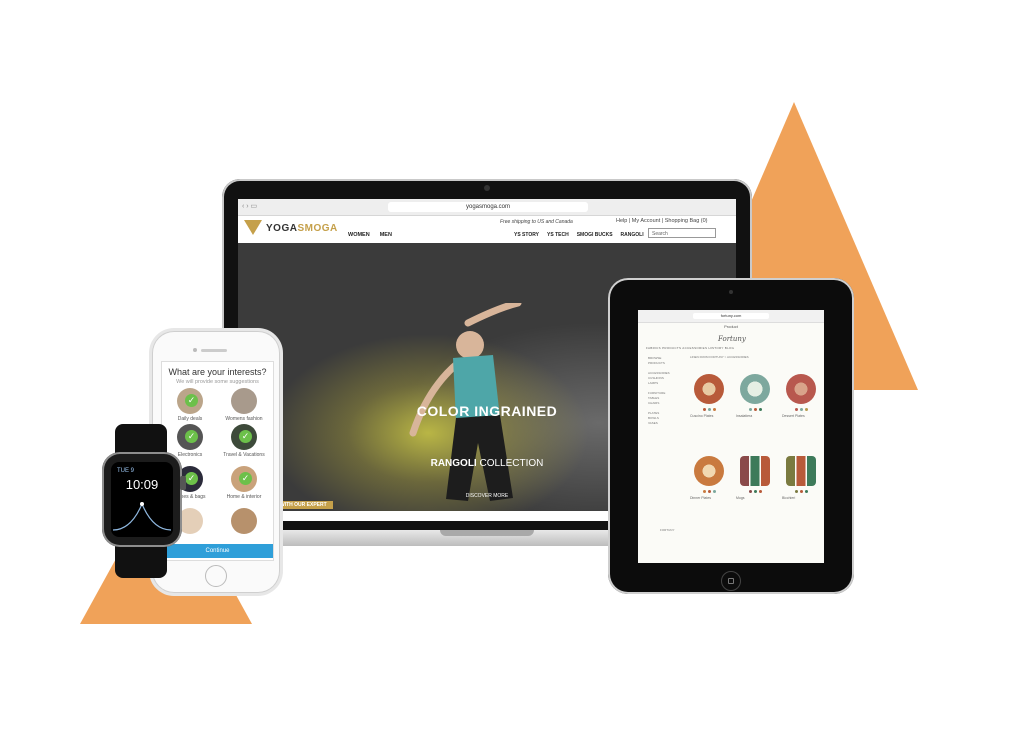 This screenshot has width=1019, height=749. Describe the element at coordinates (664, 423) in the screenshot. I see `sidebar-item: VASES` at that location.